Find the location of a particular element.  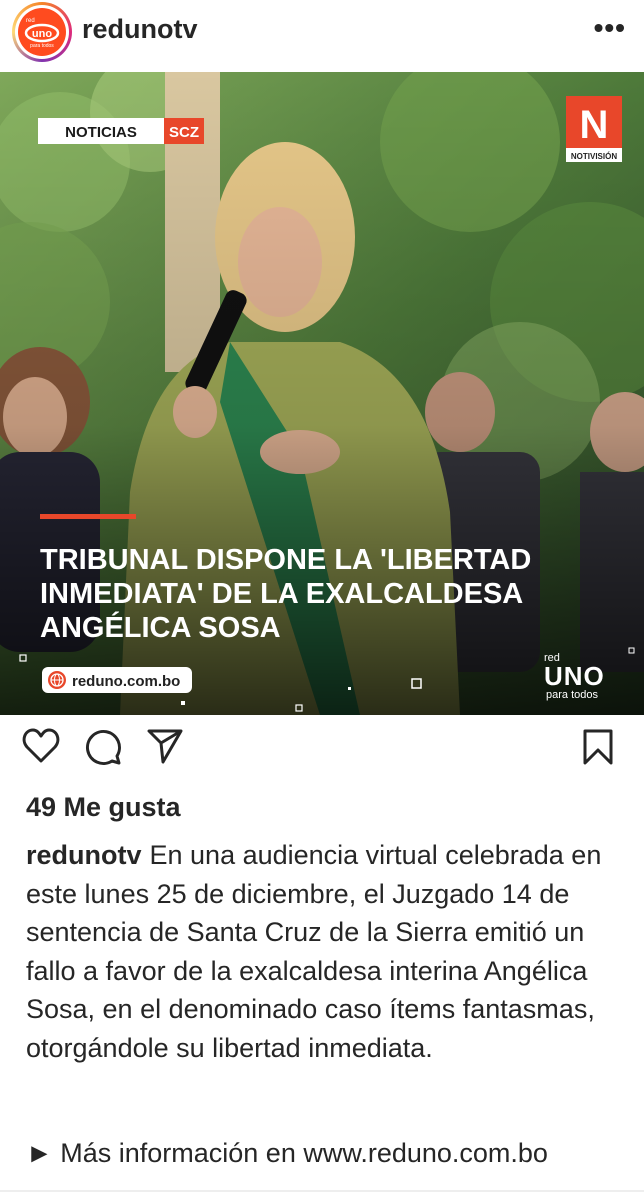

comment-icon is located at coordinates (103, 749).